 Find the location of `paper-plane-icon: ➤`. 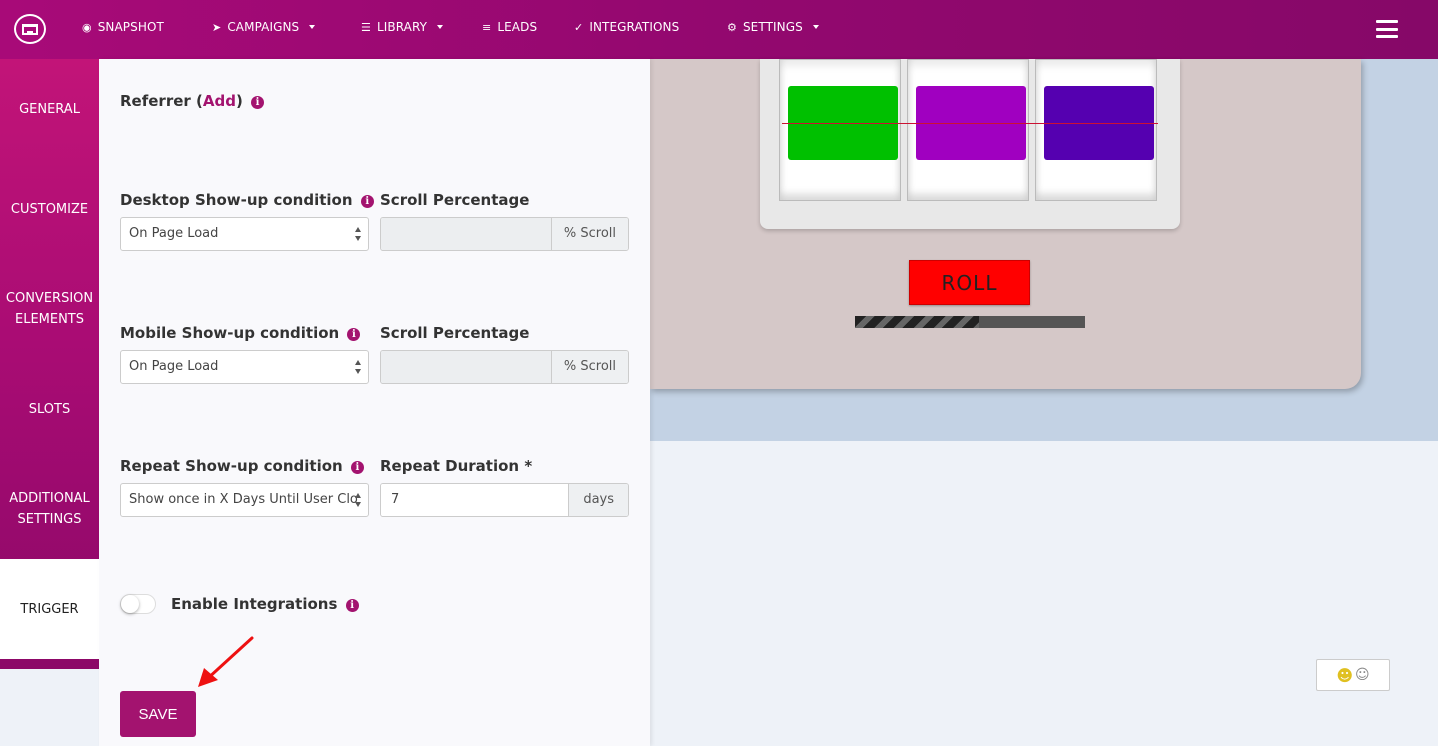

paper-plane-icon: ➤ is located at coordinates (217, 27).